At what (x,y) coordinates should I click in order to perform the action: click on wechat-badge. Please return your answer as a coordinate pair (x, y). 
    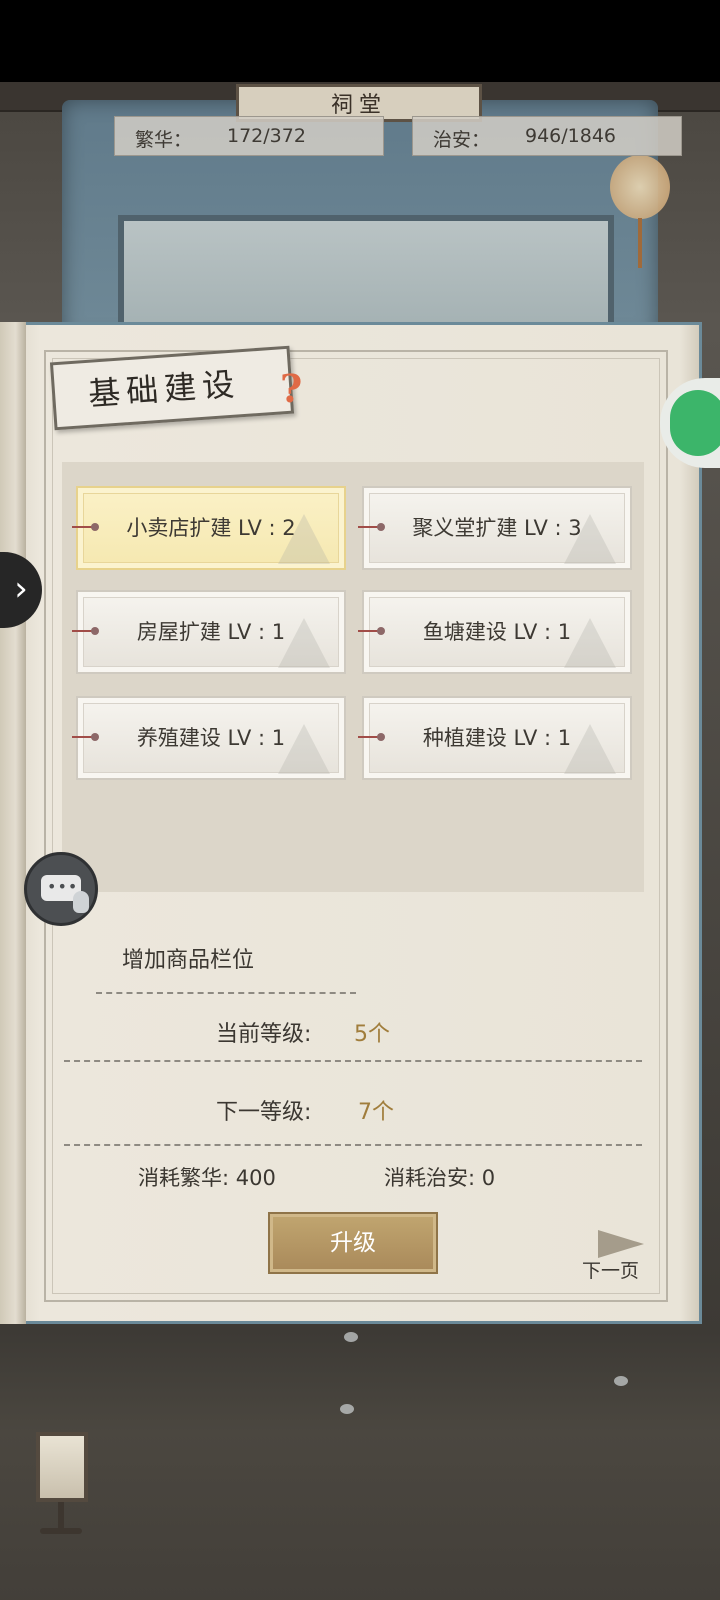
    Looking at the image, I should click on (695, 423).